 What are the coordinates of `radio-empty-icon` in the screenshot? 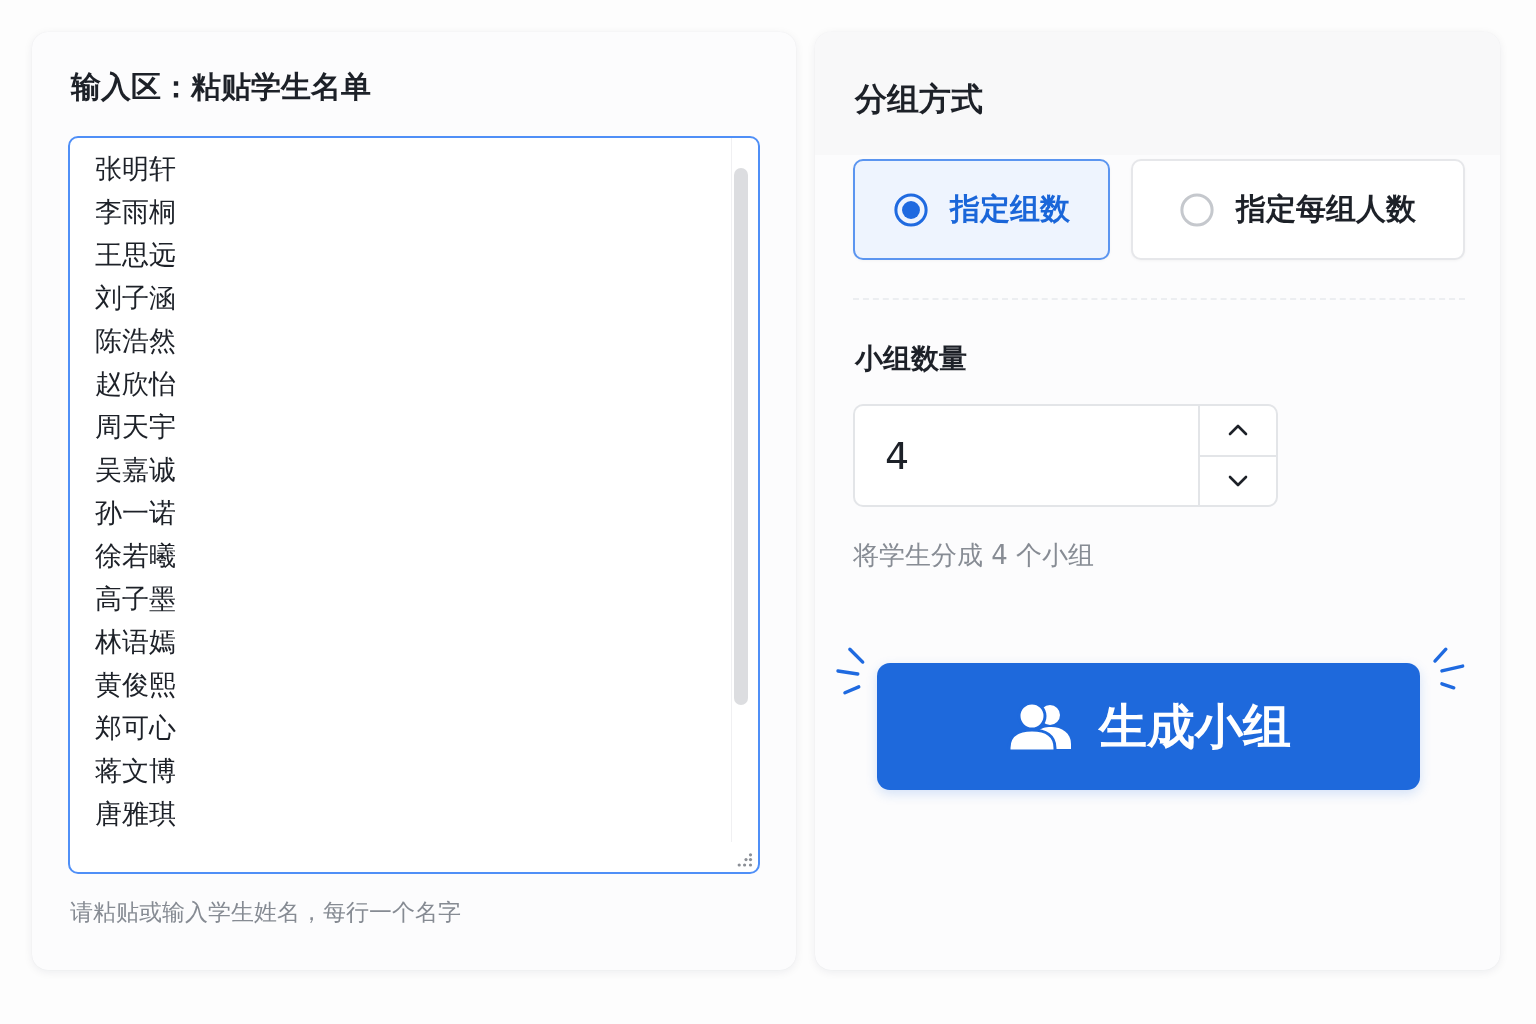 It's located at (1197, 209).